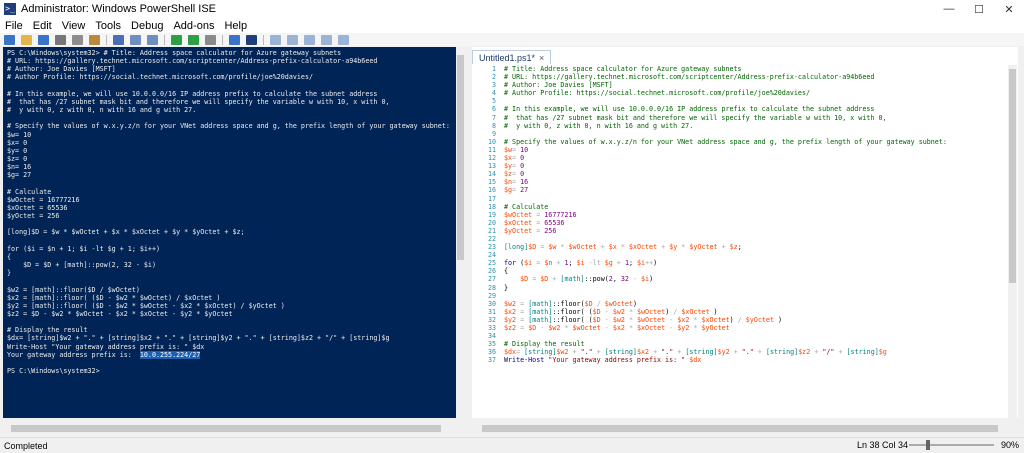 This screenshot has height=453, width=1024. Describe the element at coordinates (74, 26) in the screenshot. I see `menu-view: View` at that location.